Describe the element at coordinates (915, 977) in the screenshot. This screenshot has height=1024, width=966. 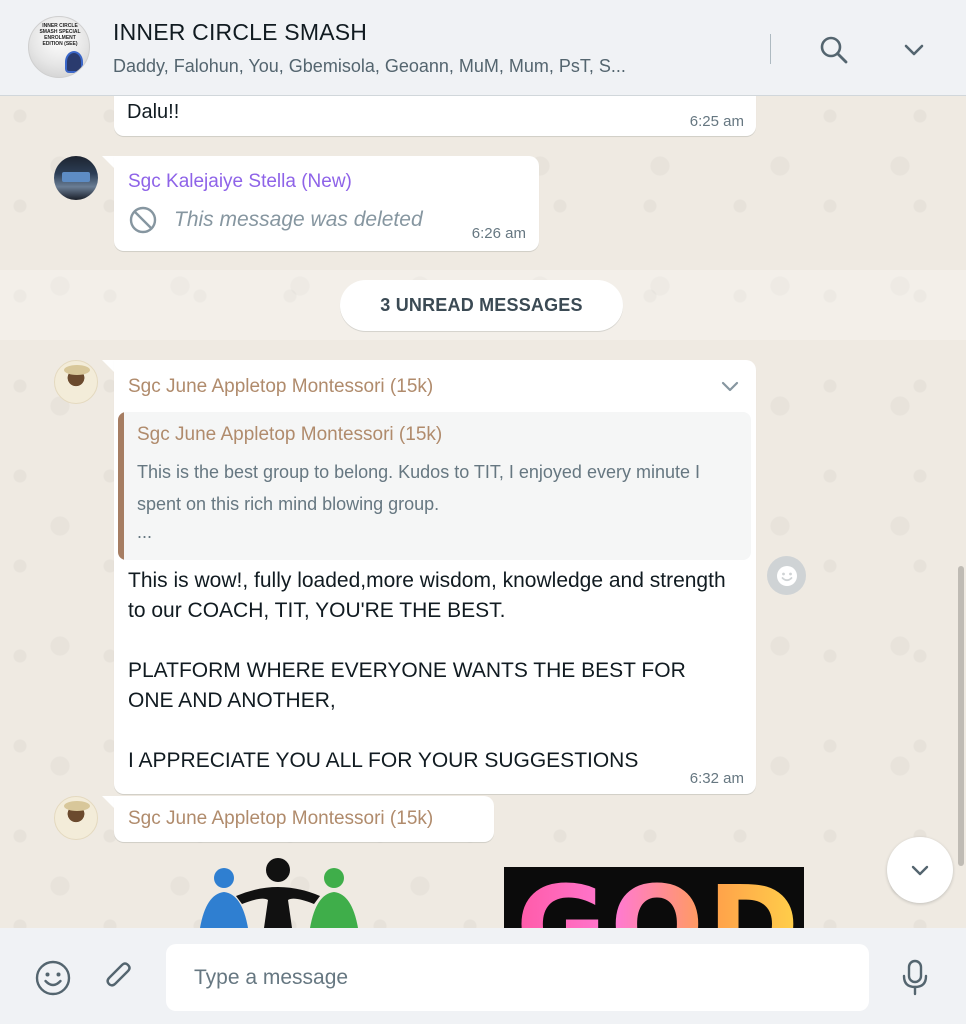
I see `microphone-icon` at that location.